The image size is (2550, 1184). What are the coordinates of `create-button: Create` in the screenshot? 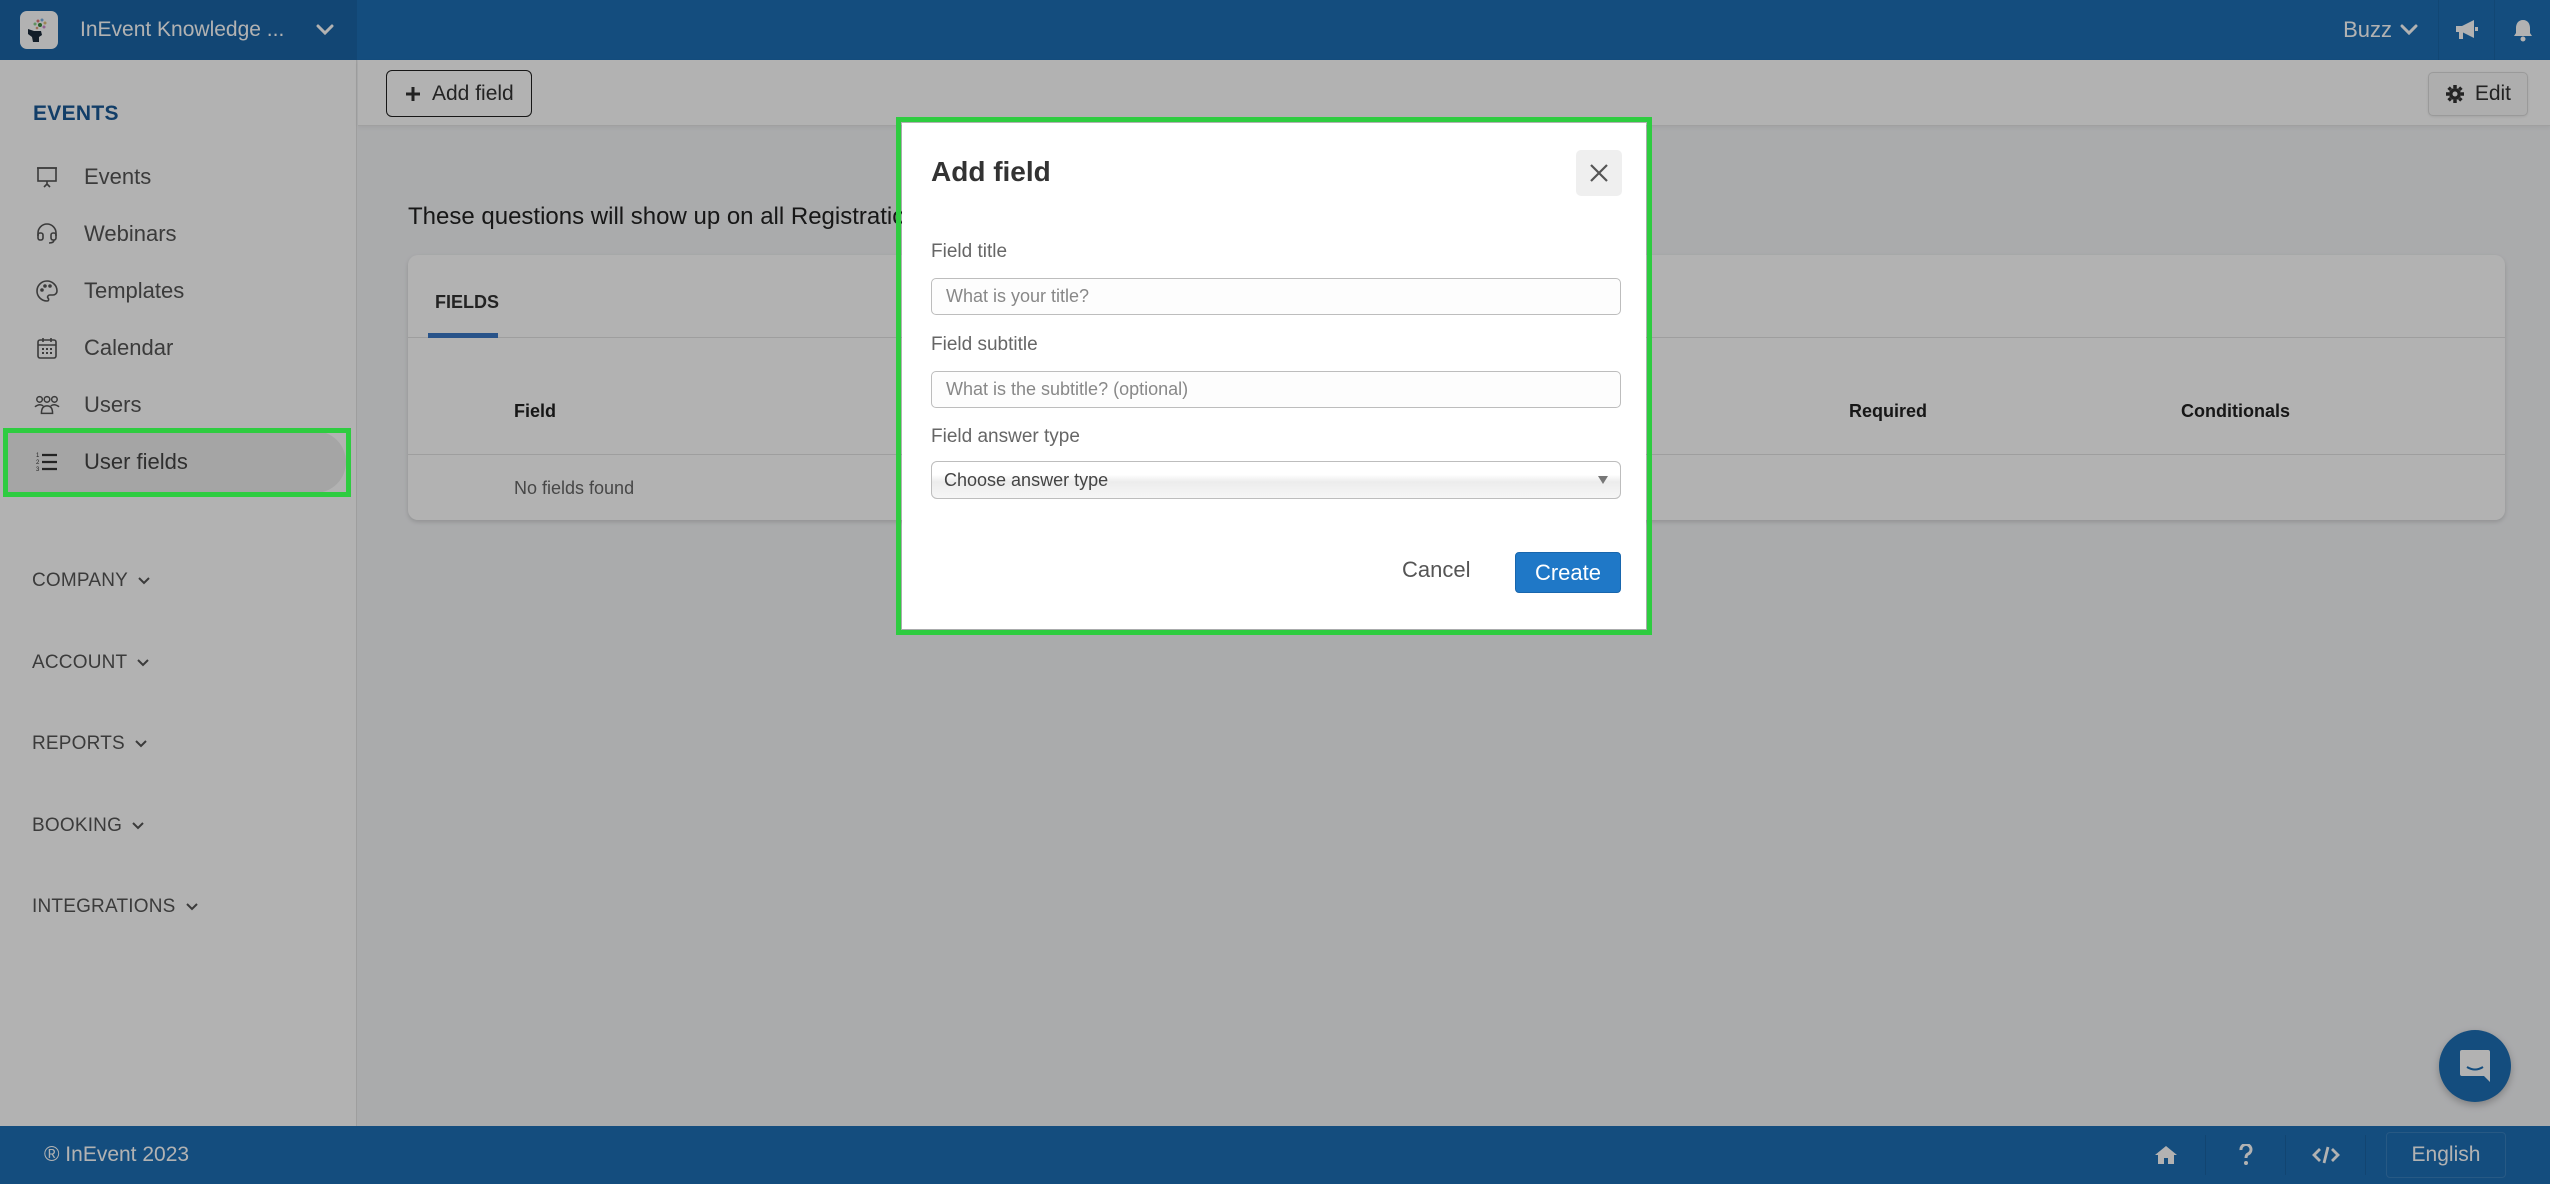 It's located at (1568, 572).